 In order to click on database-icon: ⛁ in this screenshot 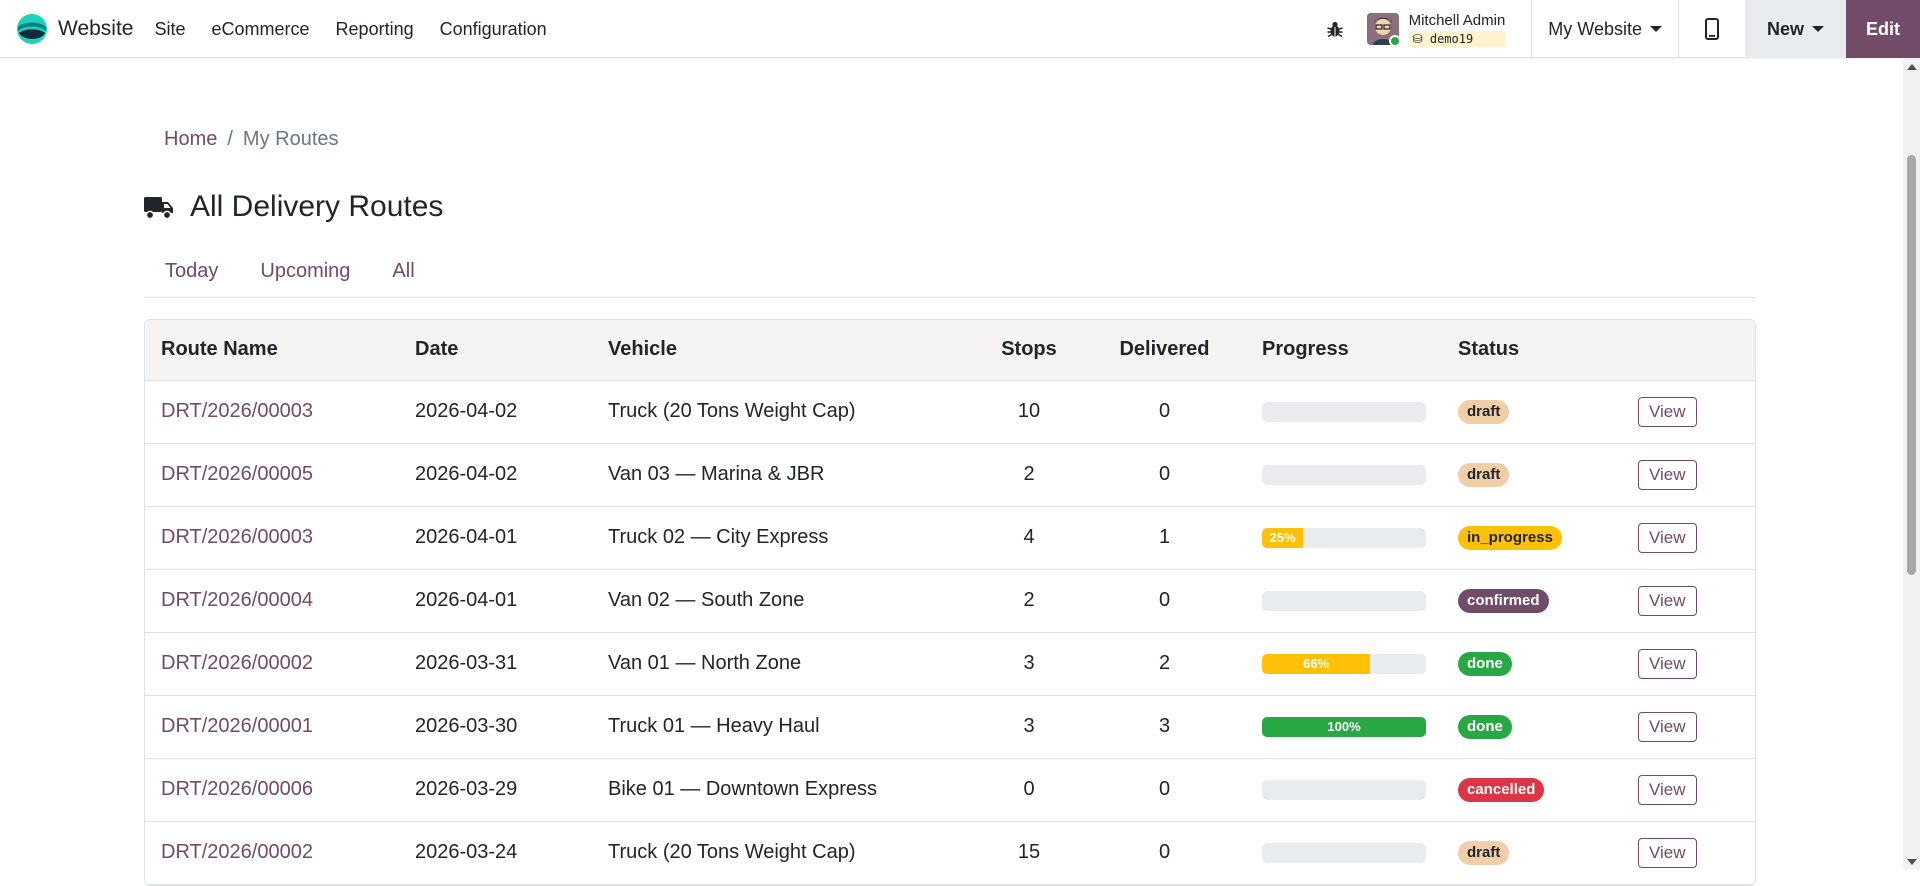, I will do `click(1421, 38)`.